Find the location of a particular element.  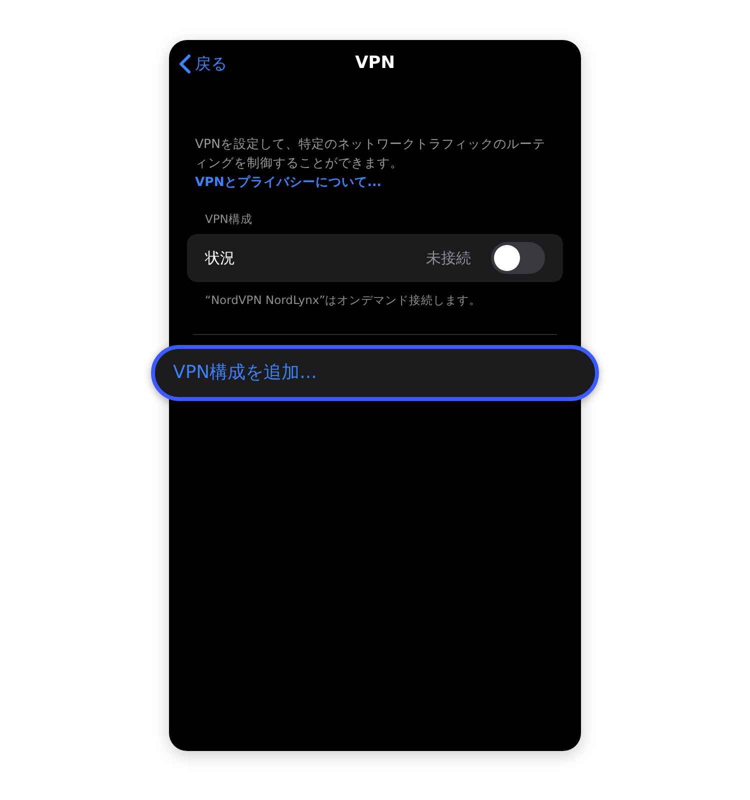

section-footer: “NordVPN NordLynx”はオンデマンド接続します。 is located at coordinates (375, 301).